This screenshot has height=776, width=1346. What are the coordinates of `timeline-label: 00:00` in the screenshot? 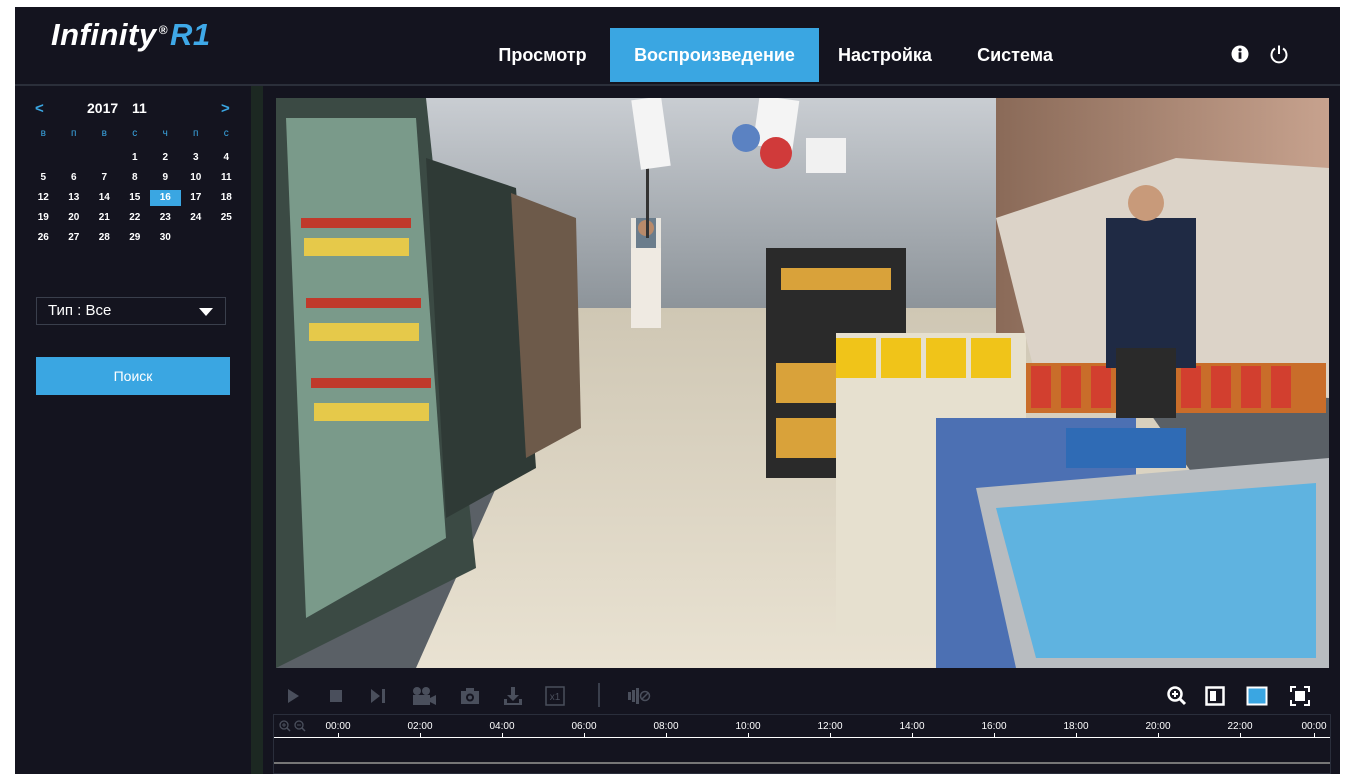 It's located at (338, 726).